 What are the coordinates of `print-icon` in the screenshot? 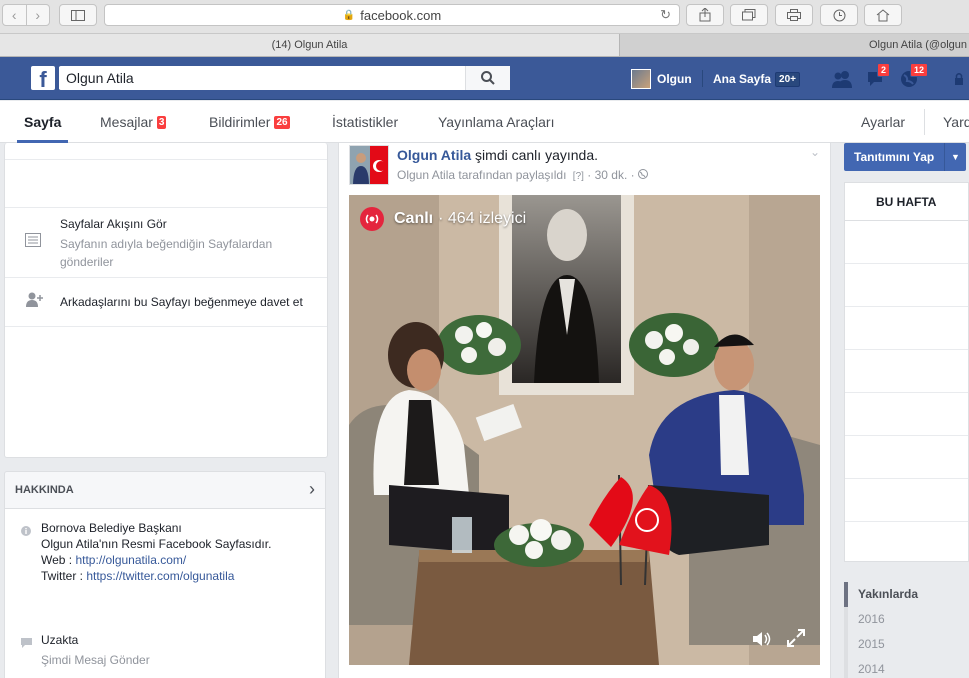 It's located at (794, 15).